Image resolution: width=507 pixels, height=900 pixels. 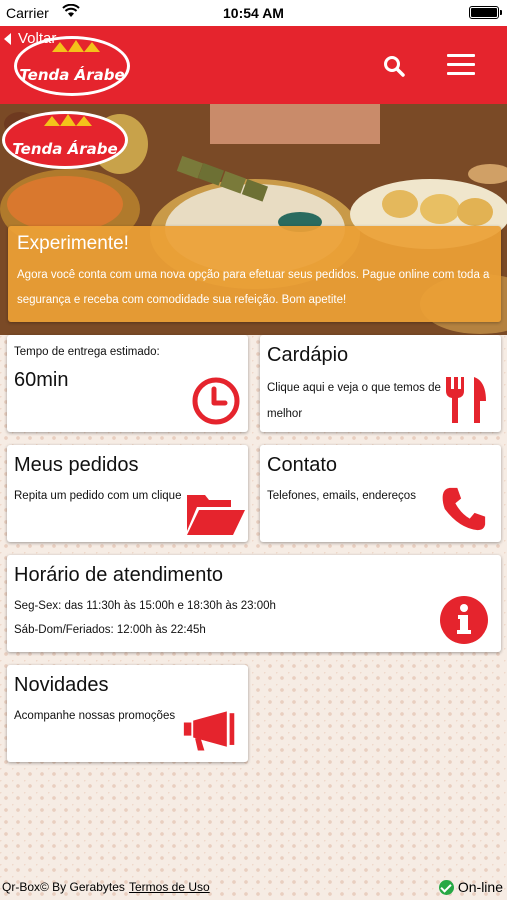 I want to click on my-orders-subtitle: Repita um pedido com um clique, so click(x=98, y=496).